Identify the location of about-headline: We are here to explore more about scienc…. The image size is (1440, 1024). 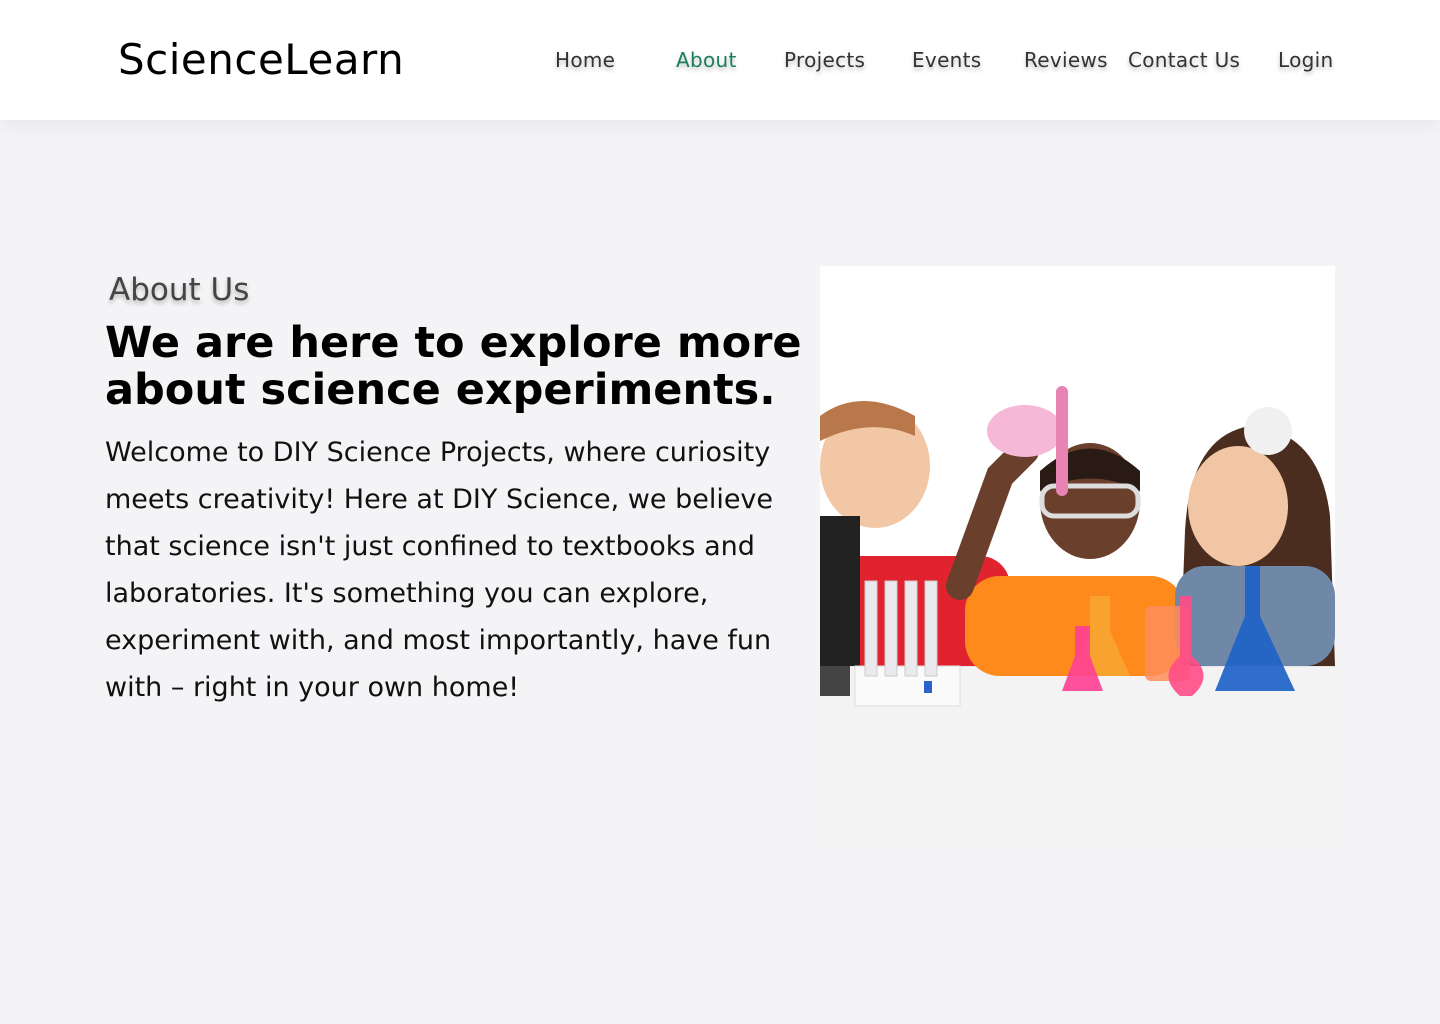
(453, 366).